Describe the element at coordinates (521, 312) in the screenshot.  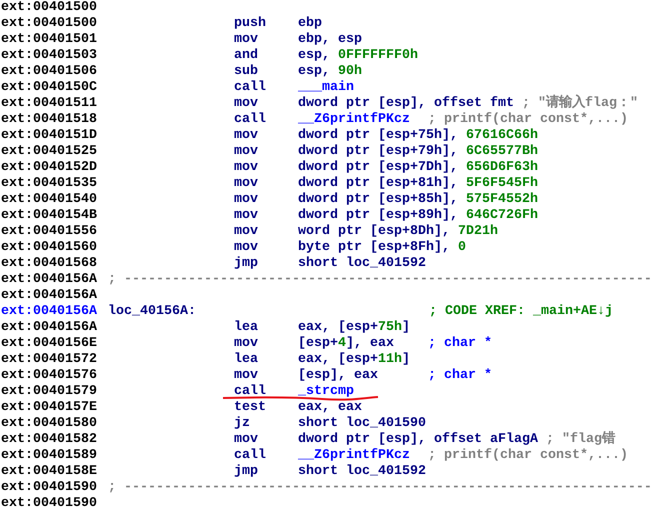
I see `comment-text: ; CODE XREF: _main+AE↓j` at that location.